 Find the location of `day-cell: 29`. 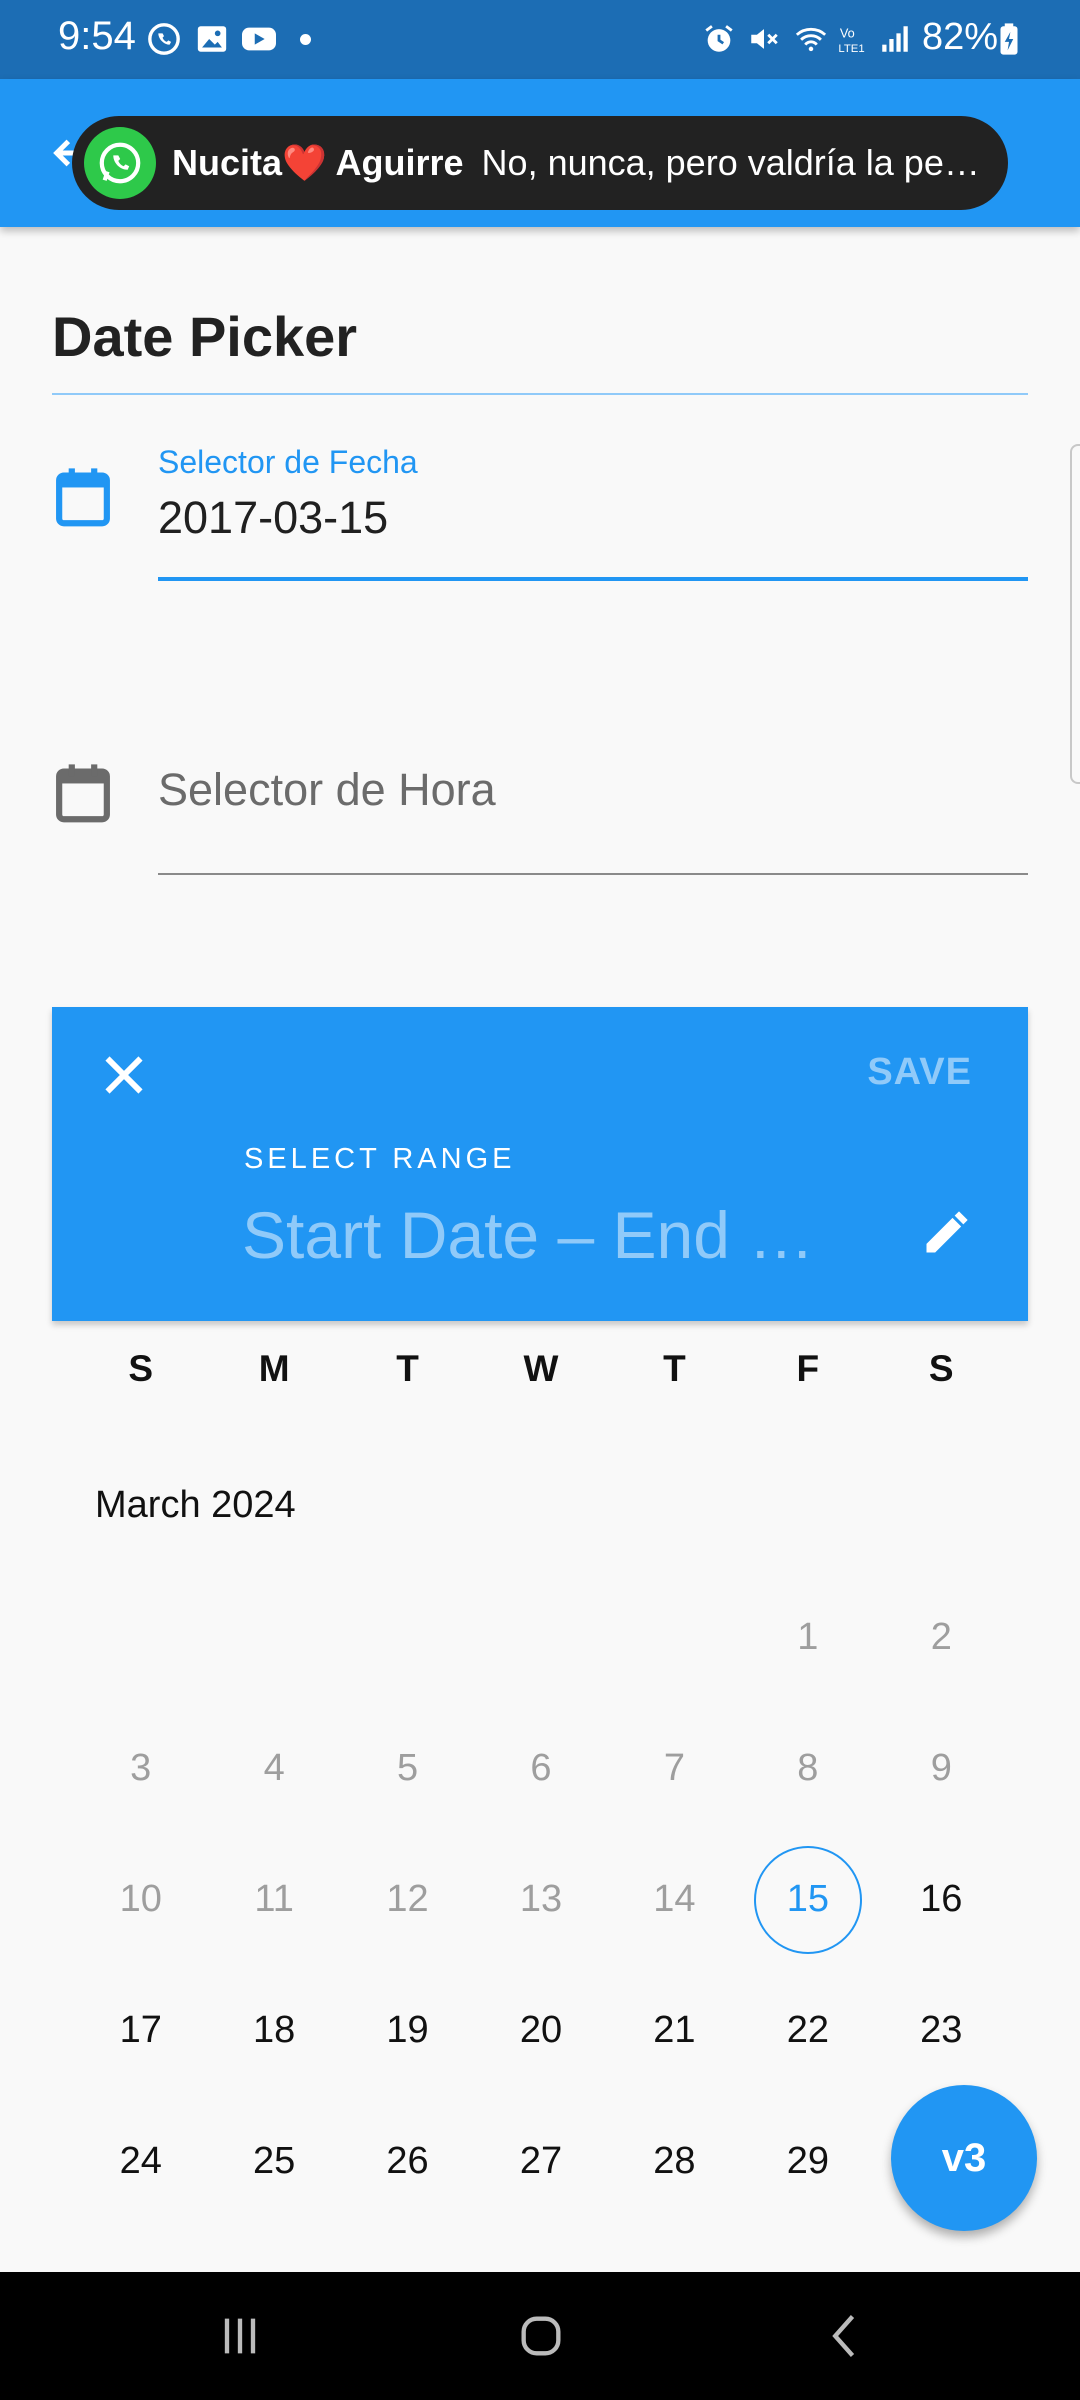

day-cell: 29 is located at coordinates (807, 2161).